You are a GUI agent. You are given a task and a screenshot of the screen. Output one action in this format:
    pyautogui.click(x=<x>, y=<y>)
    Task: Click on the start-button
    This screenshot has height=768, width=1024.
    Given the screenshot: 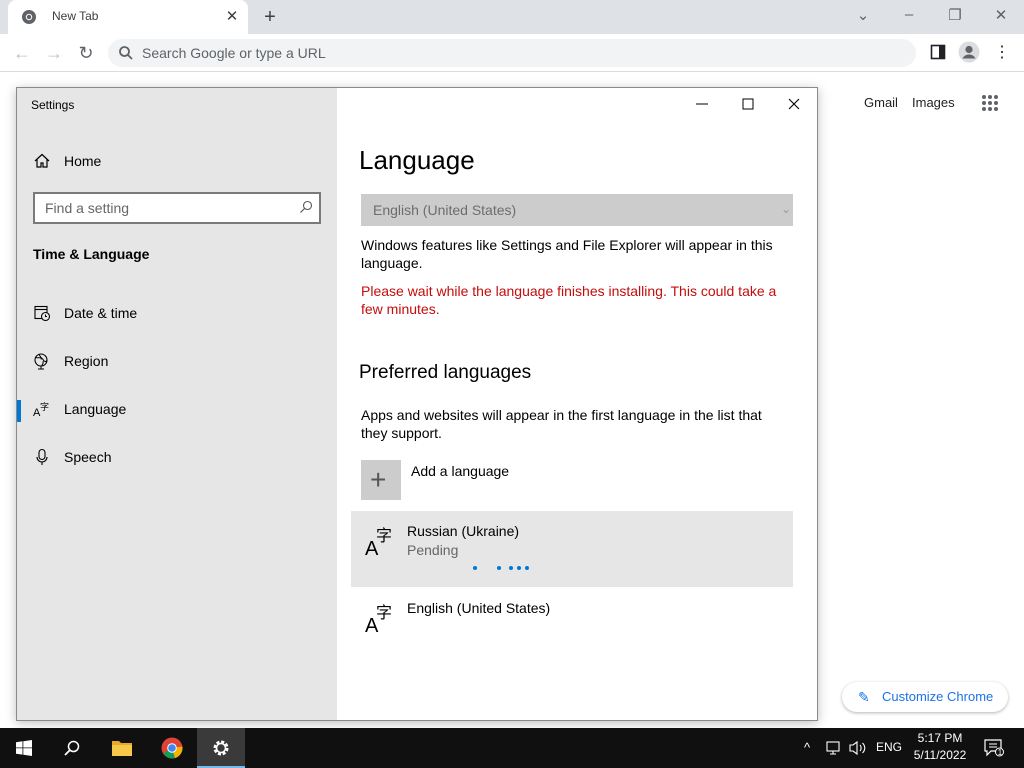 What is the action you would take?
    pyautogui.click(x=24, y=748)
    